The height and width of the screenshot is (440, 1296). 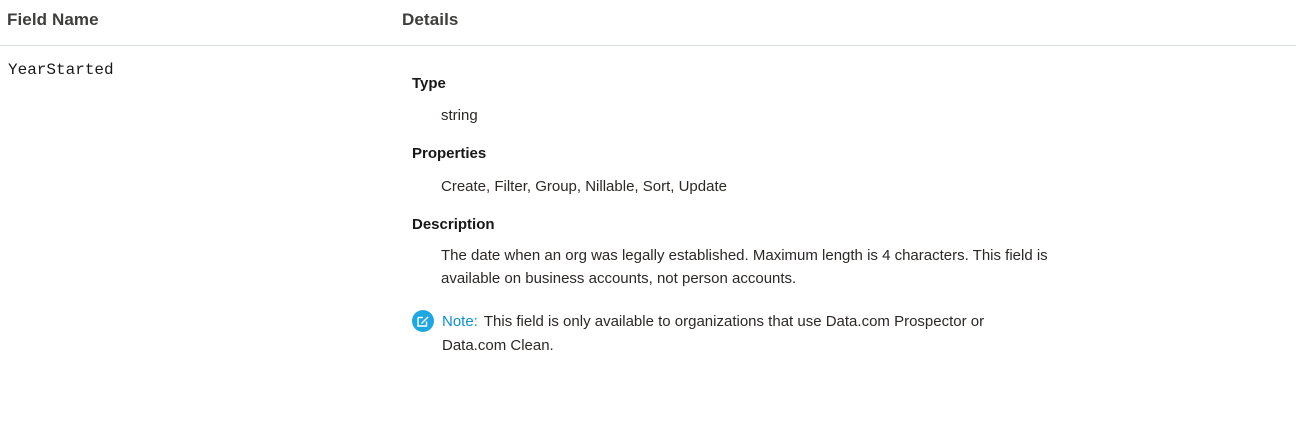 What do you see at coordinates (423, 321) in the screenshot?
I see `note-edit-icon` at bounding box center [423, 321].